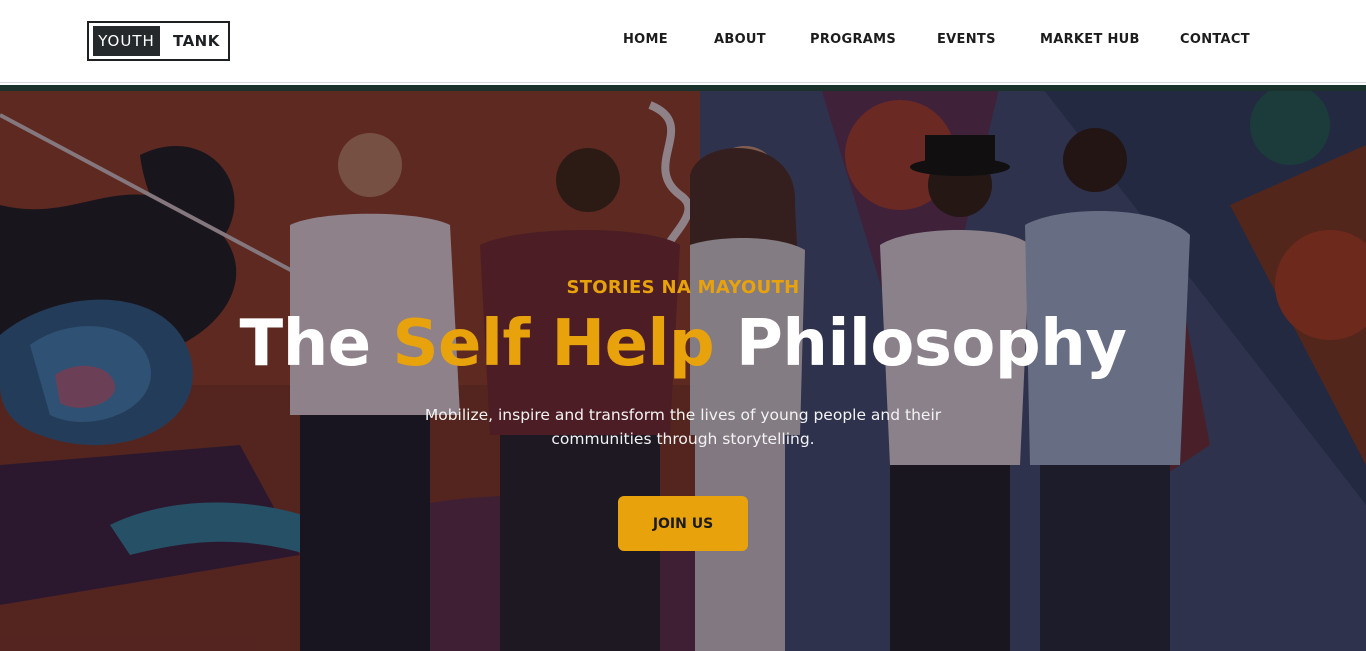 The height and width of the screenshot is (651, 1366). I want to click on nav-events: EVENTS, so click(966, 40).